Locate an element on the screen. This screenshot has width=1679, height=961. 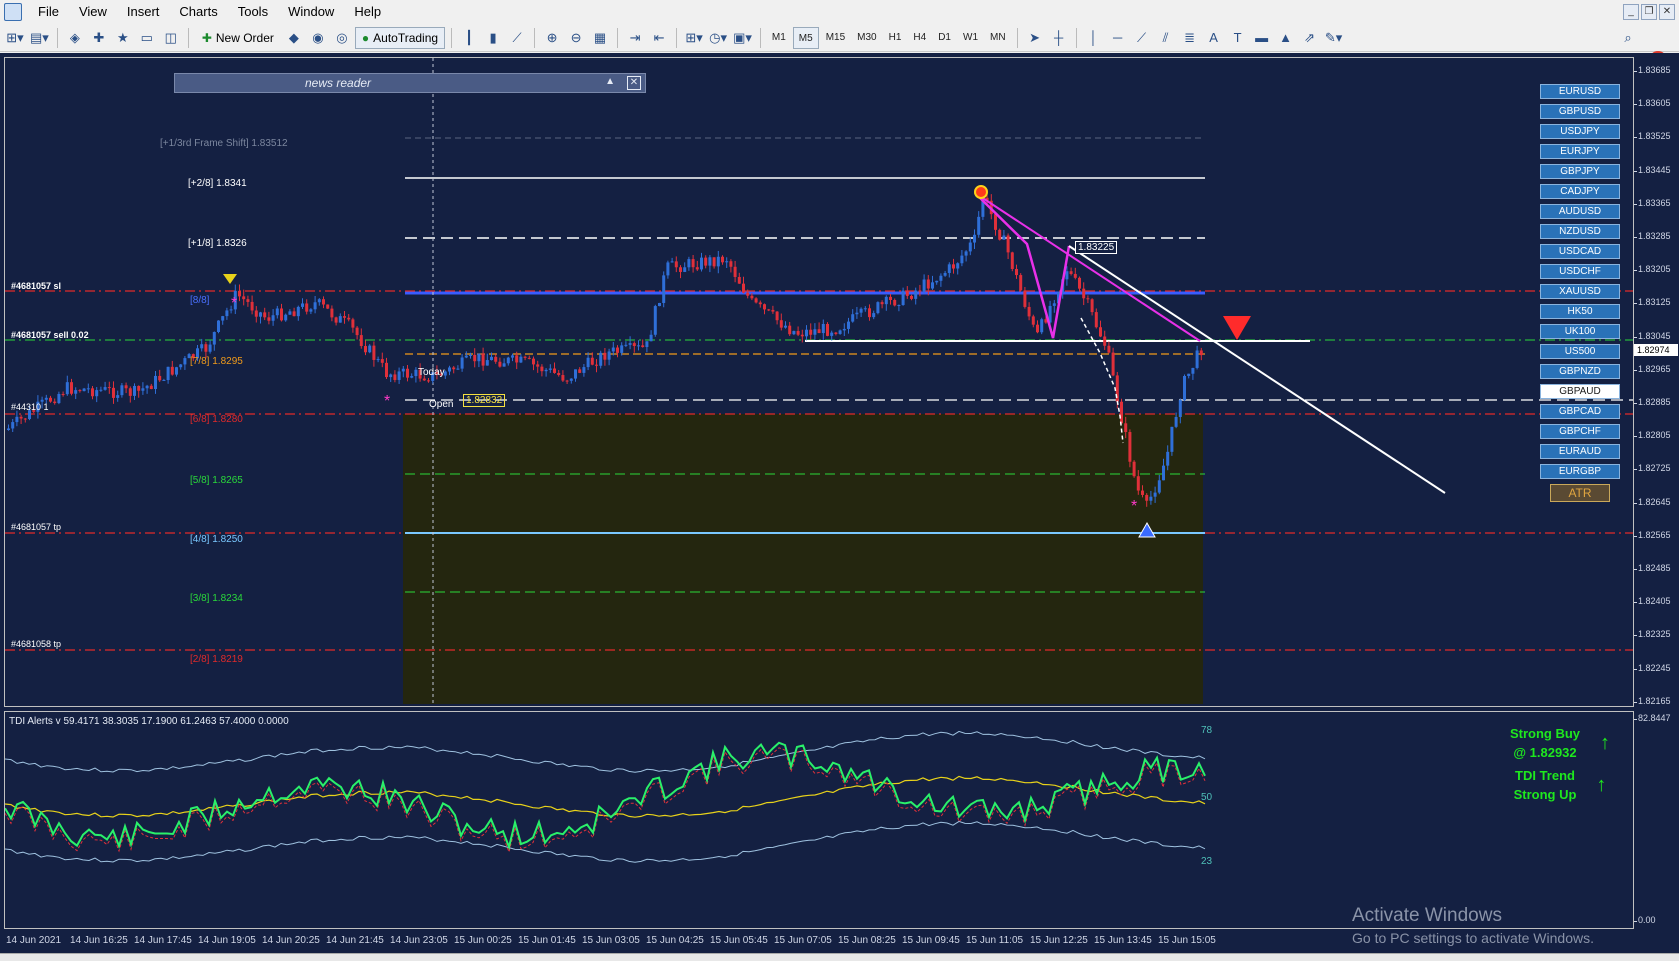
news-reader-title: news reader is located at coordinates (338, 83).